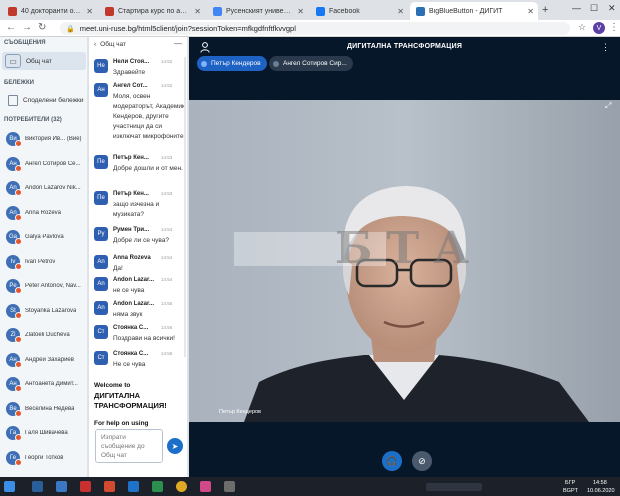 Image resolution: width=620 pixels, height=496 pixels. What do you see at coordinates (181, 486) in the screenshot?
I see `chrome-icon` at bounding box center [181, 486].